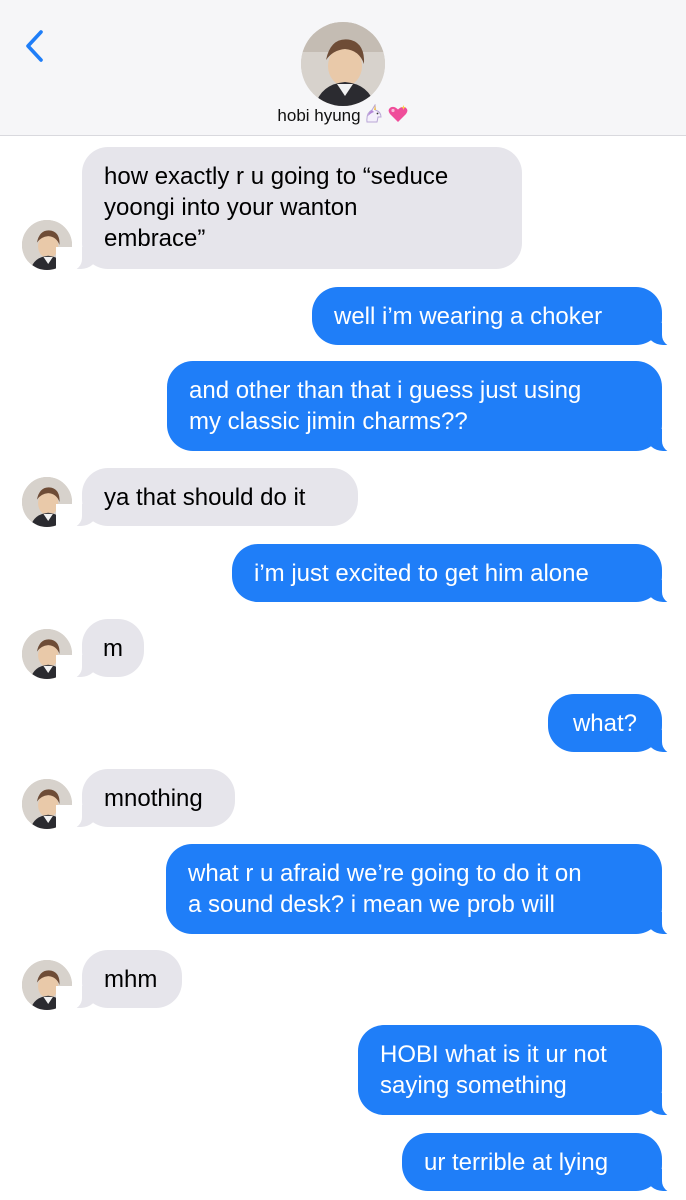 The image size is (686, 1200). I want to click on message-text-line: m, so click(113, 648).